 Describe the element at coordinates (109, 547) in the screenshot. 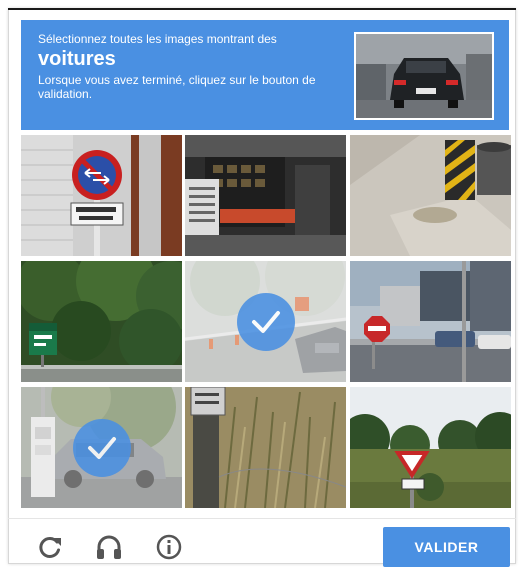

I see `headphones-icon` at that location.